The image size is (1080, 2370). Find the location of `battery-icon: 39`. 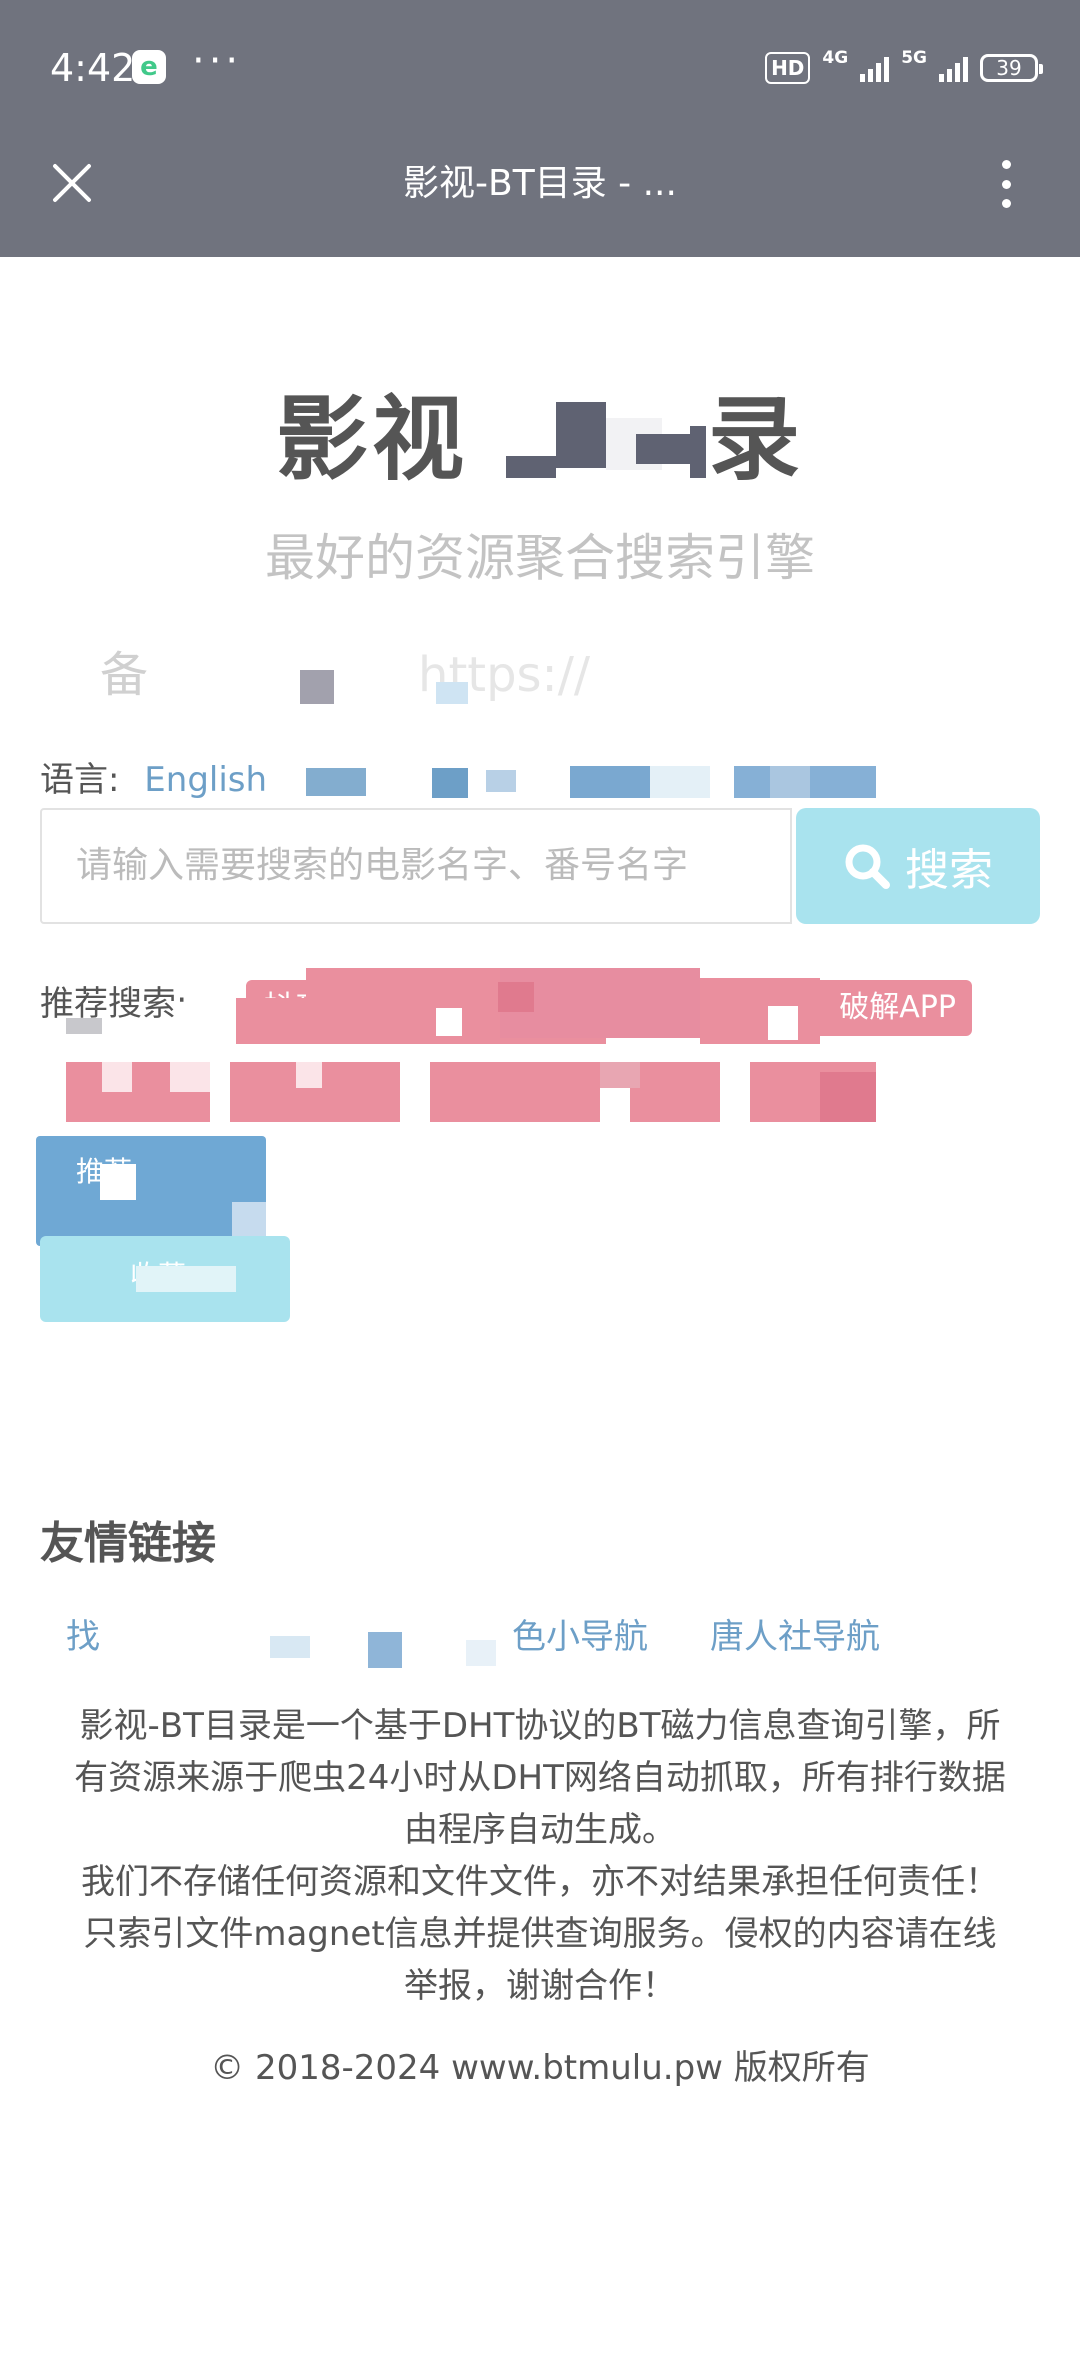

battery-icon: 39 is located at coordinates (1011, 68).